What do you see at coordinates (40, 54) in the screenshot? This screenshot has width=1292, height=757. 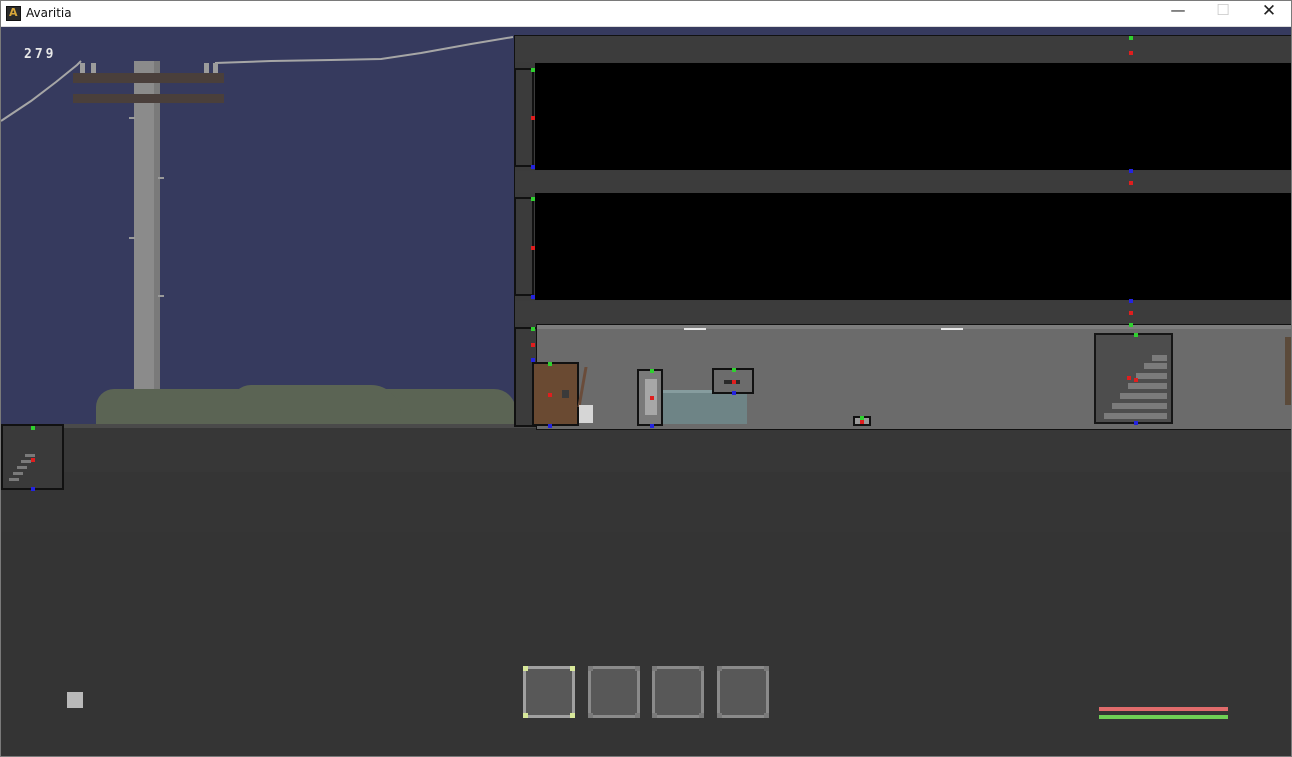 I see `hud-counter: 279` at bounding box center [40, 54].